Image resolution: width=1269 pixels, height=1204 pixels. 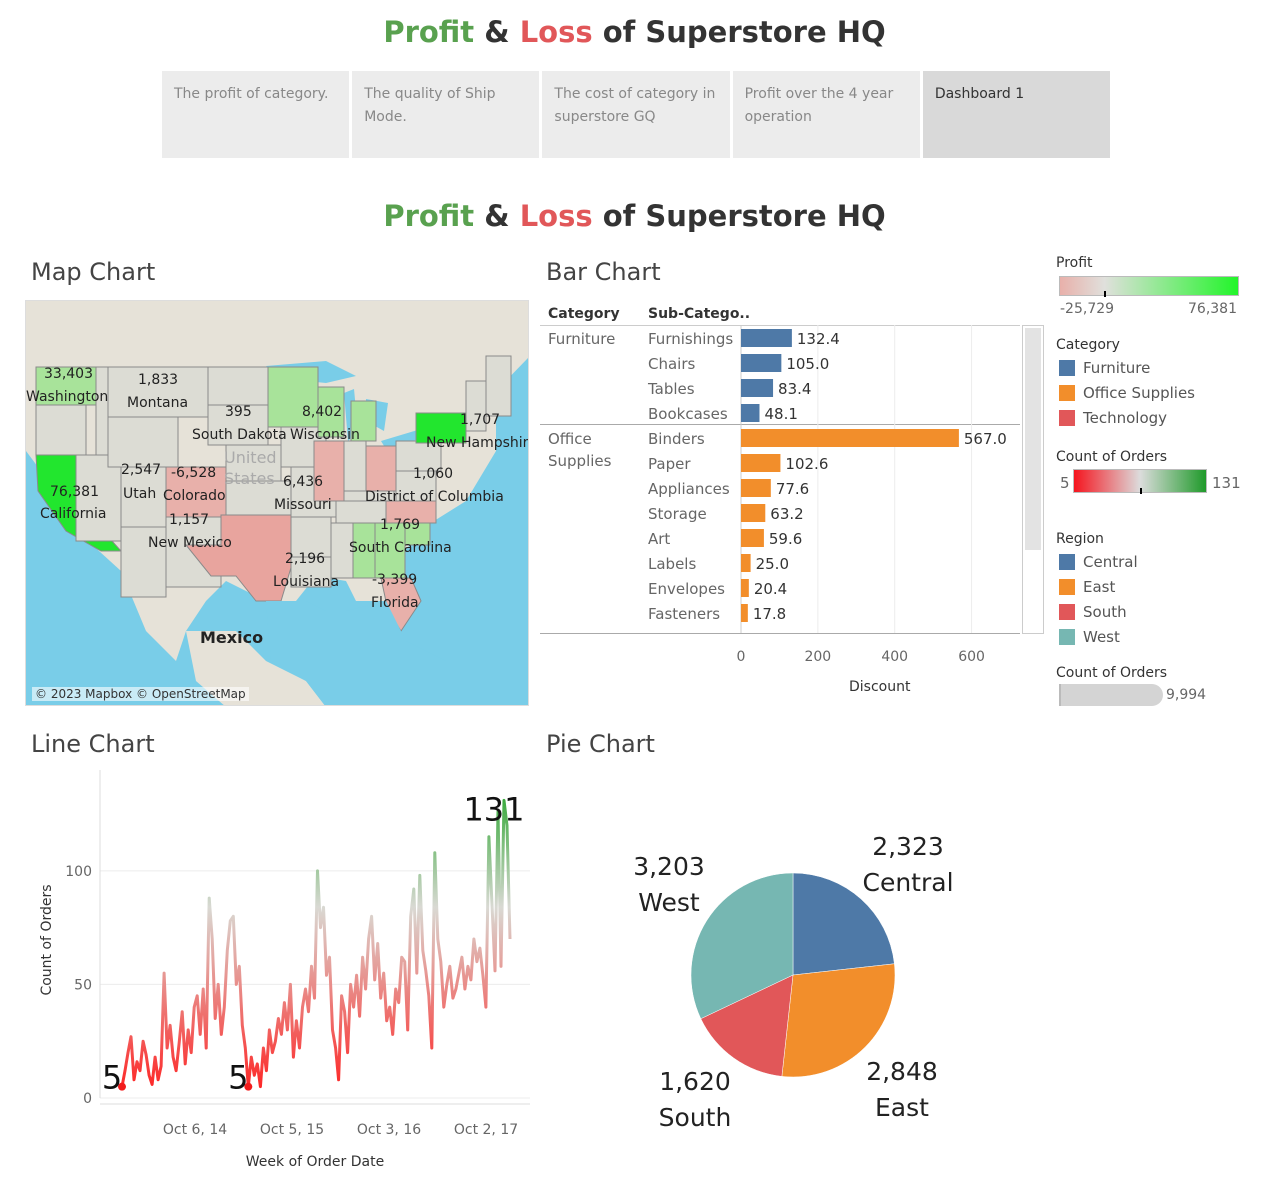 What do you see at coordinates (395, 603) in the screenshot?
I see `label-florida: Florida` at bounding box center [395, 603].